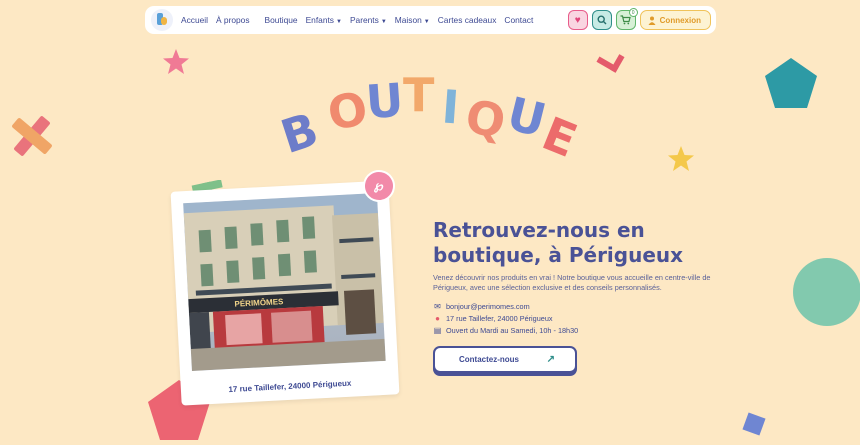  I want to click on nav-parents-label: Parents, so click(364, 20).